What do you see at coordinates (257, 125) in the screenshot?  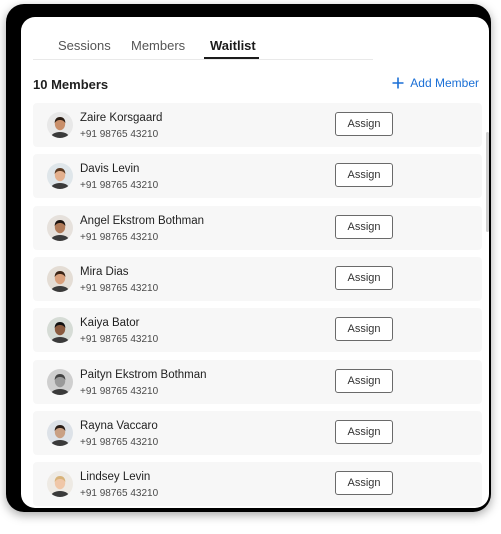 I see `member-row: Zaire Korsgaard +91 98765 43210 Assign` at bounding box center [257, 125].